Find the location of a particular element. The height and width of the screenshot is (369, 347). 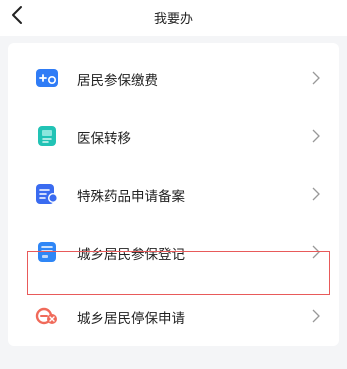

menu-item-label: 城乡居民参保登记 is located at coordinates (131, 255).